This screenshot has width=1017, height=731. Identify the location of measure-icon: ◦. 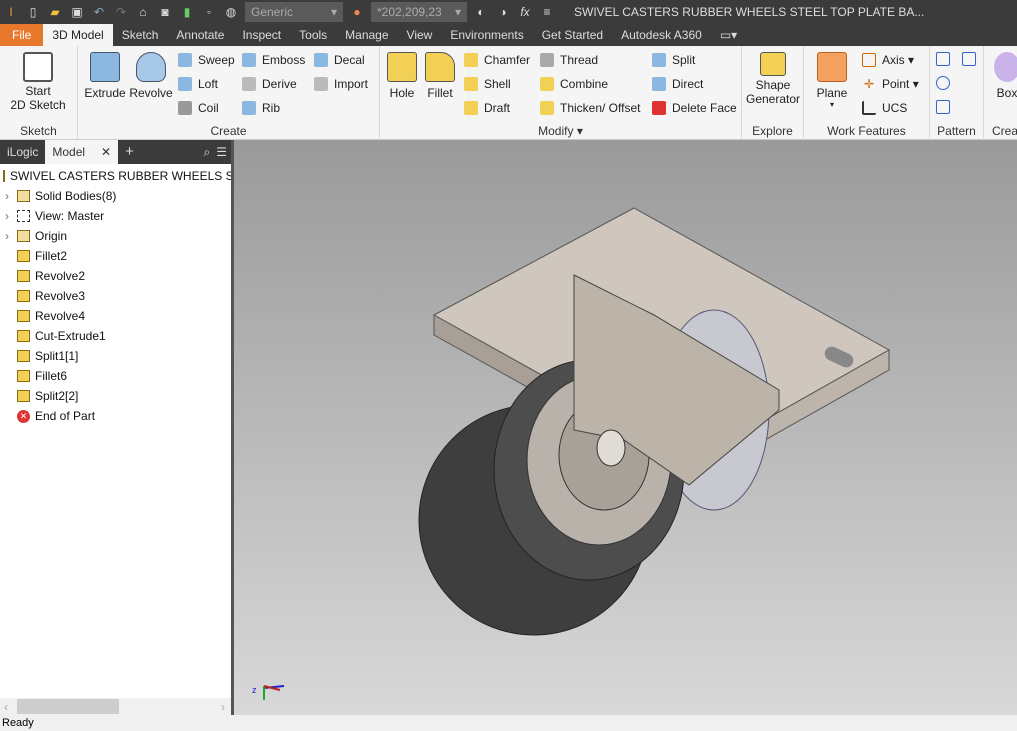
(209, 12).